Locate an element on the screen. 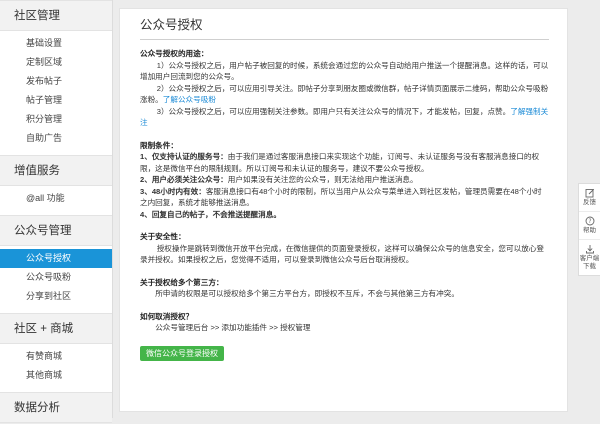  wechat-login-authorize-button: 微信公众号登录授权 is located at coordinates (182, 353).